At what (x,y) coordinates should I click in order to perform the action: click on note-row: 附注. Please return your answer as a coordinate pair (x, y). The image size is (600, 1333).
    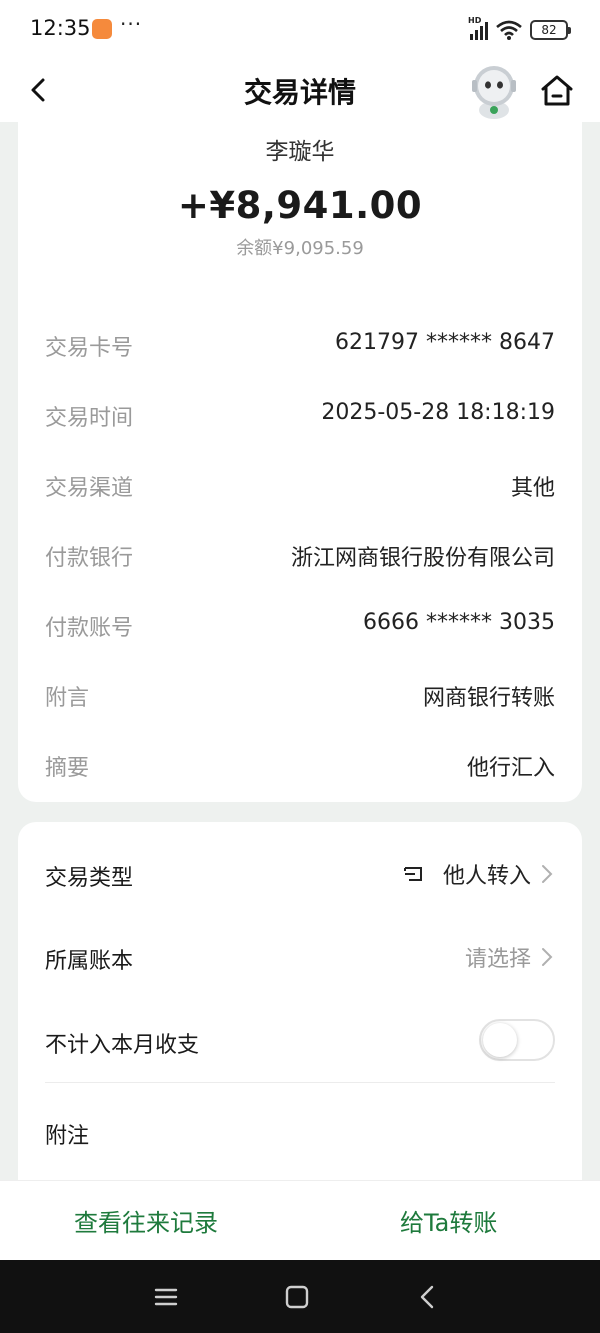
    Looking at the image, I should click on (300, 1132).